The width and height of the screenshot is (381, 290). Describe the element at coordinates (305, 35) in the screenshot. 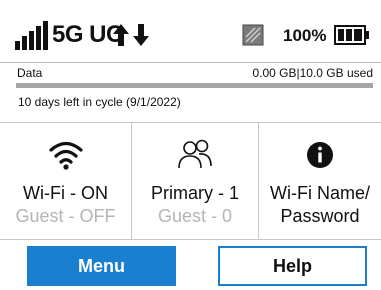

I see `battery-percent: 100%` at that location.